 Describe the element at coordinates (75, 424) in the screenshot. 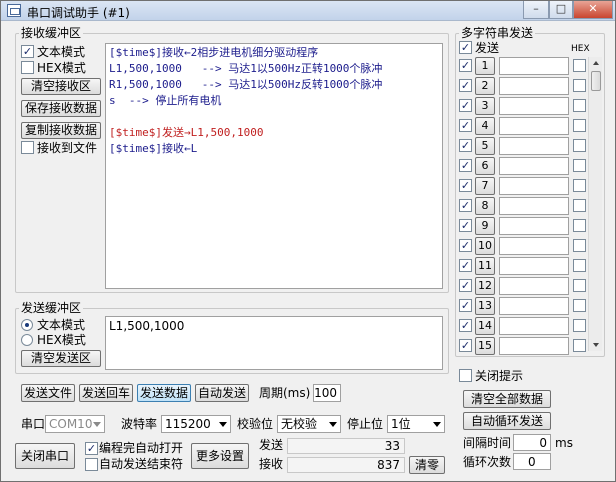

I see `port-select: COM10` at that location.